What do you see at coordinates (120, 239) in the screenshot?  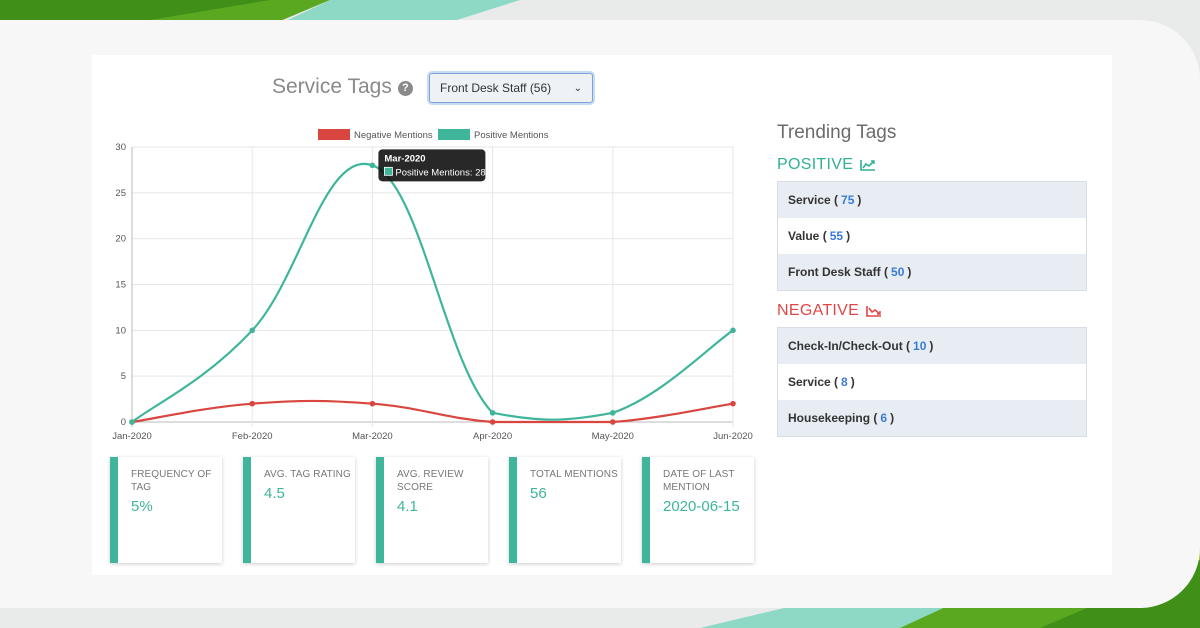 I see `y-tick-label: 20` at bounding box center [120, 239].